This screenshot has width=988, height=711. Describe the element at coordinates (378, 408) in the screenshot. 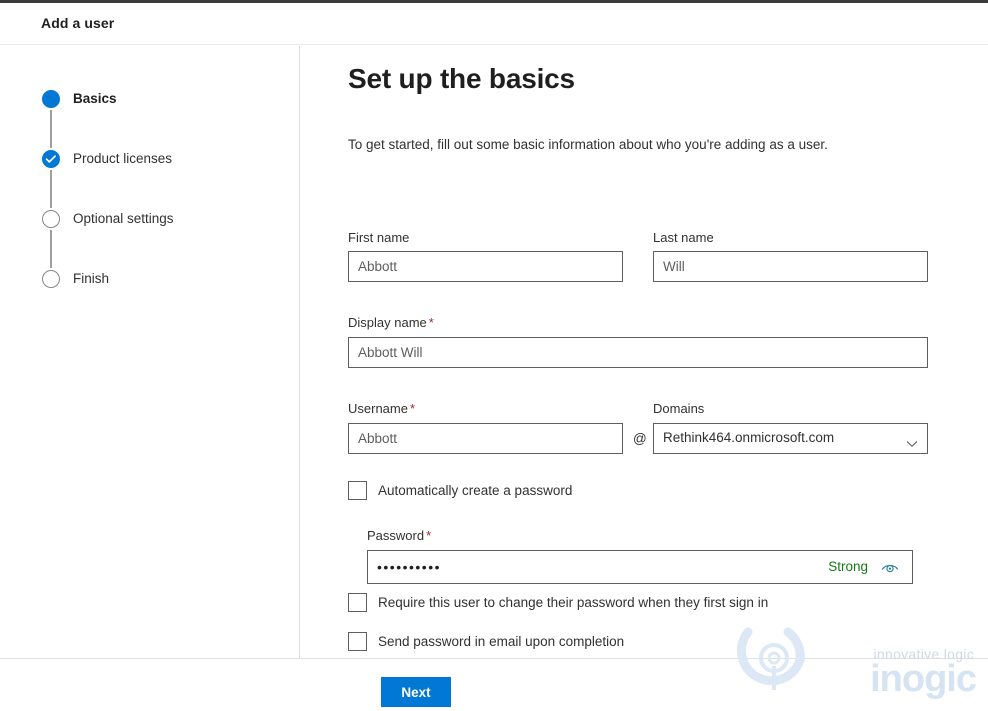

I see `username-label-text: Username` at that location.